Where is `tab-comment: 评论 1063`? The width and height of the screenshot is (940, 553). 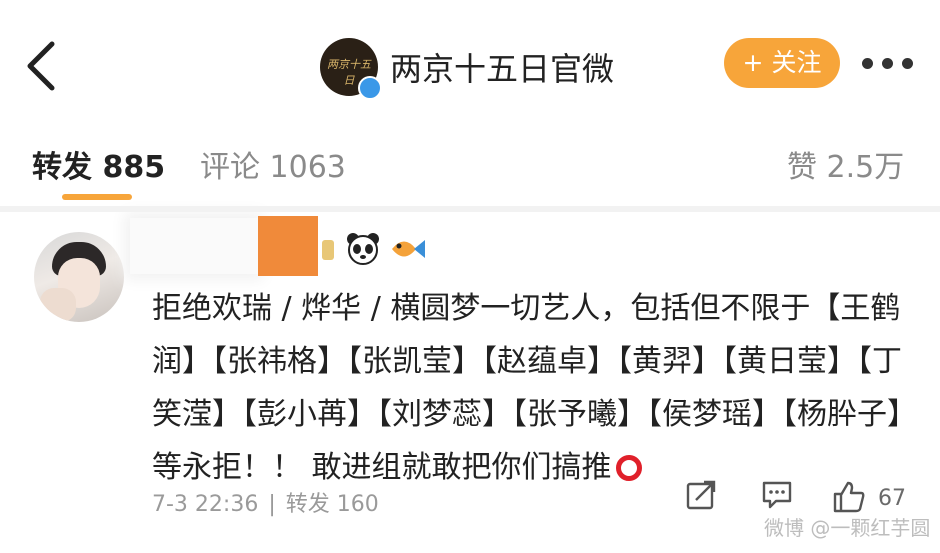
tab-comment: 评论 1063 is located at coordinates (273, 164).